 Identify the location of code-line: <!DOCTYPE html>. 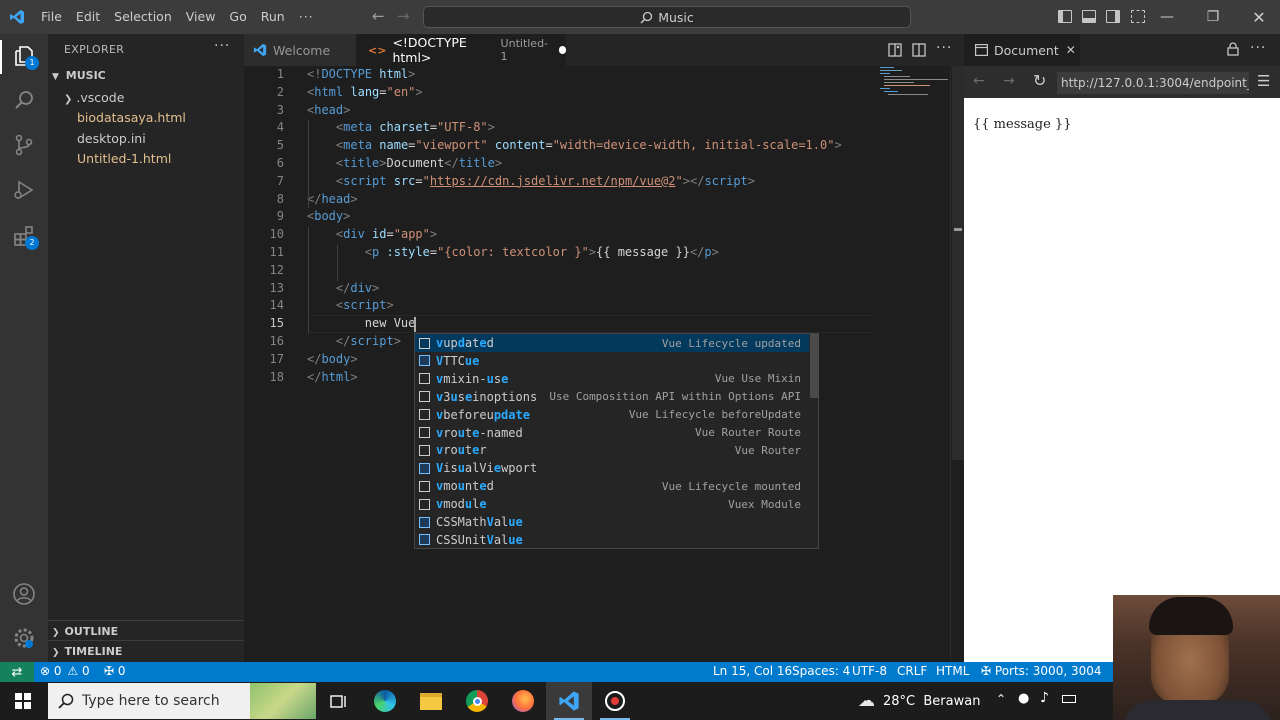
(361, 74).